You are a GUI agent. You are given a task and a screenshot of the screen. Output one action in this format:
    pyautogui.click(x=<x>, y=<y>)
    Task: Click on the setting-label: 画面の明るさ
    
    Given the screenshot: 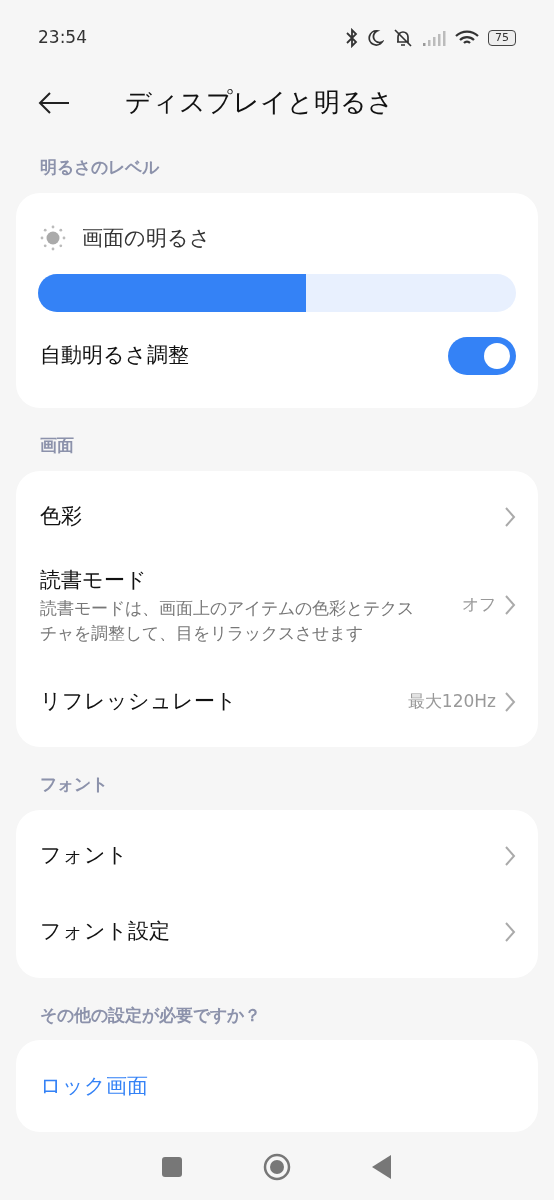 What is the action you would take?
    pyautogui.click(x=146, y=238)
    